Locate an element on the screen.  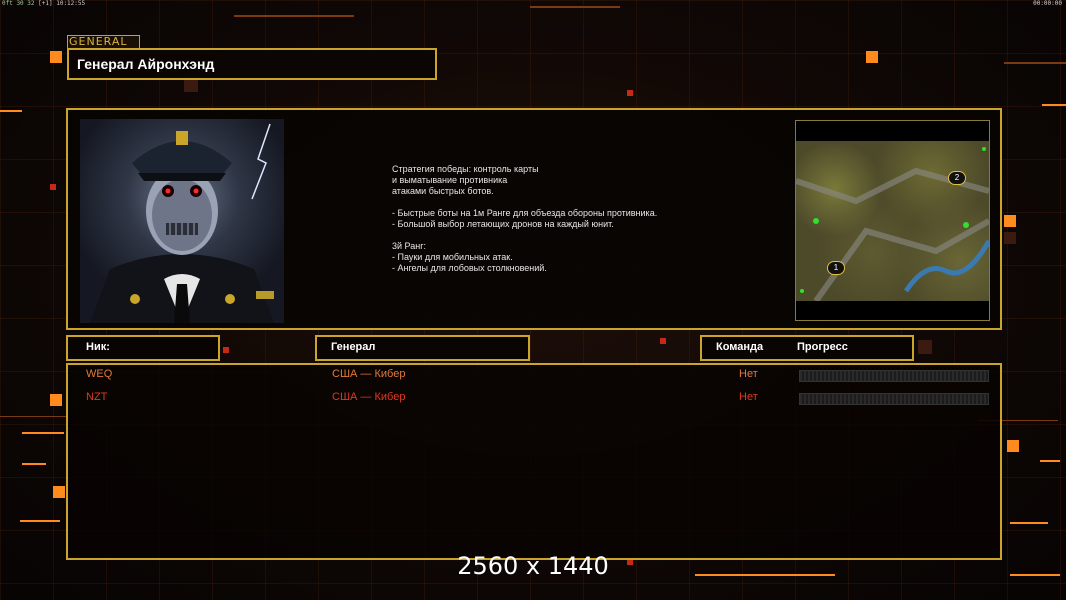
map-preview-image: 2 1 is located at coordinates (893, 220).